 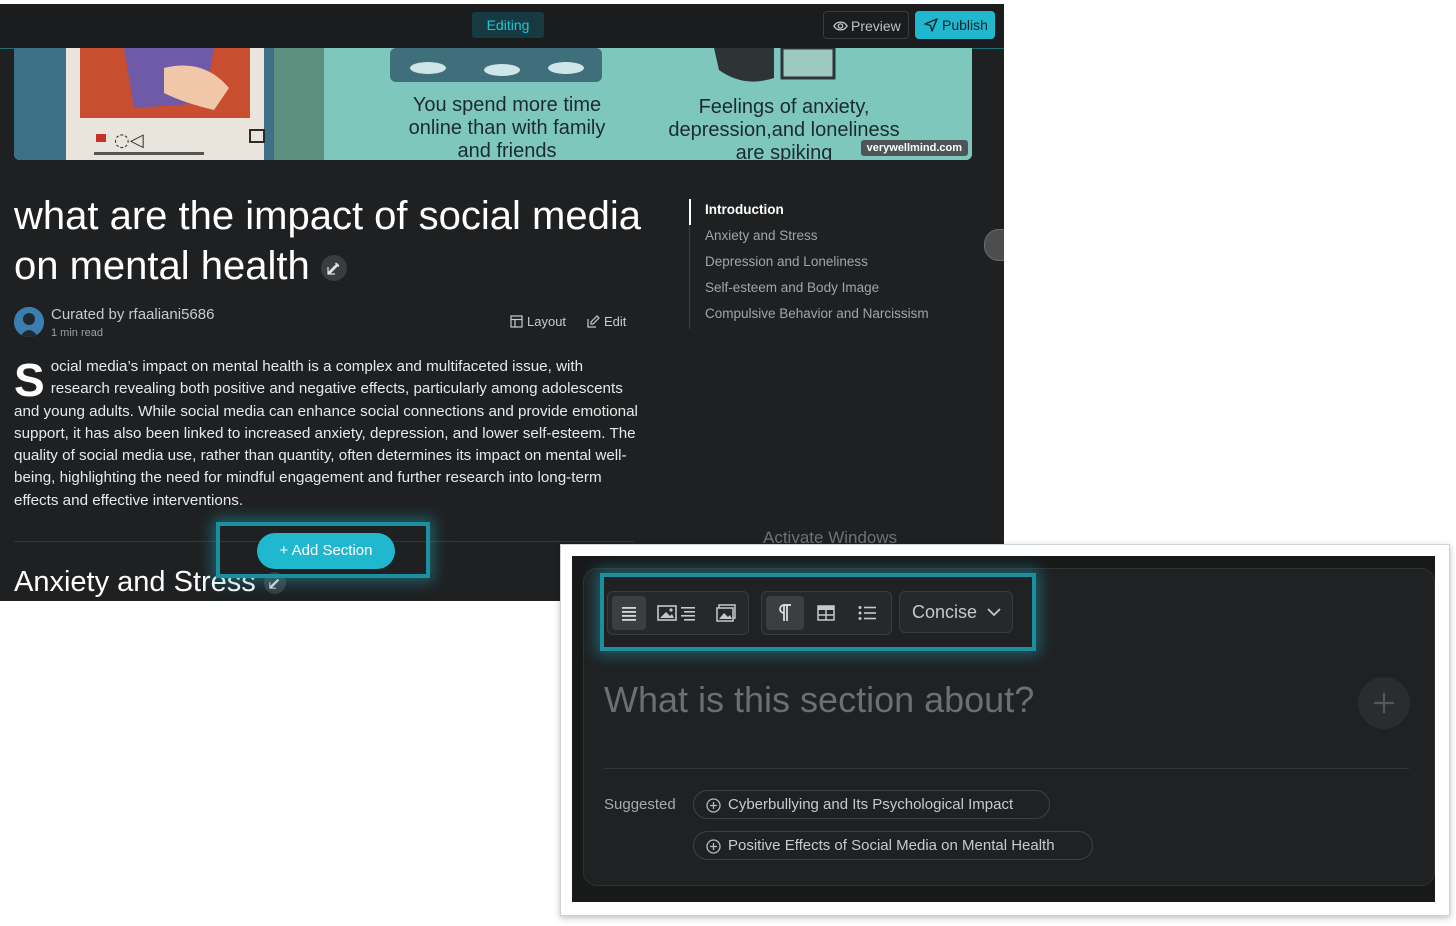 What do you see at coordinates (839, 238) in the screenshot?
I see `toc-item-anxiety-and-stress: Anxiety and Stress` at bounding box center [839, 238].